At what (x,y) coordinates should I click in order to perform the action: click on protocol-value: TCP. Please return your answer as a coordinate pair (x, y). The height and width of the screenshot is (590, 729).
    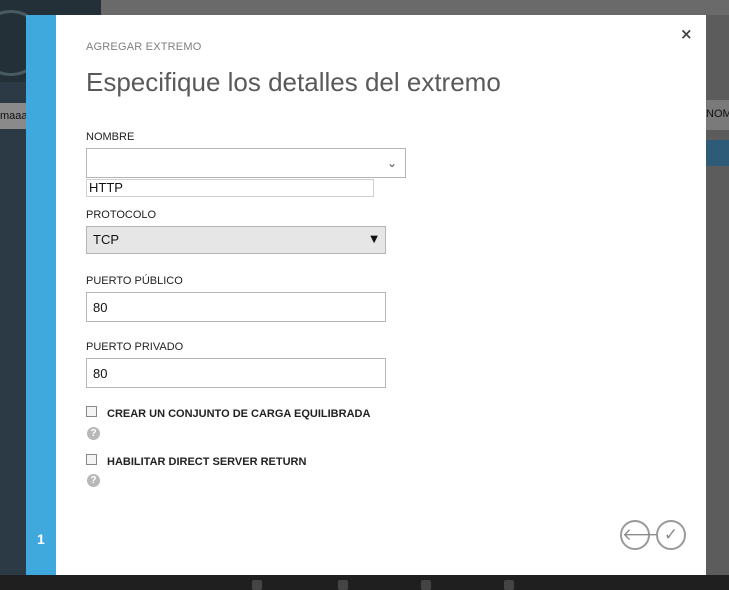
    Looking at the image, I should click on (106, 239).